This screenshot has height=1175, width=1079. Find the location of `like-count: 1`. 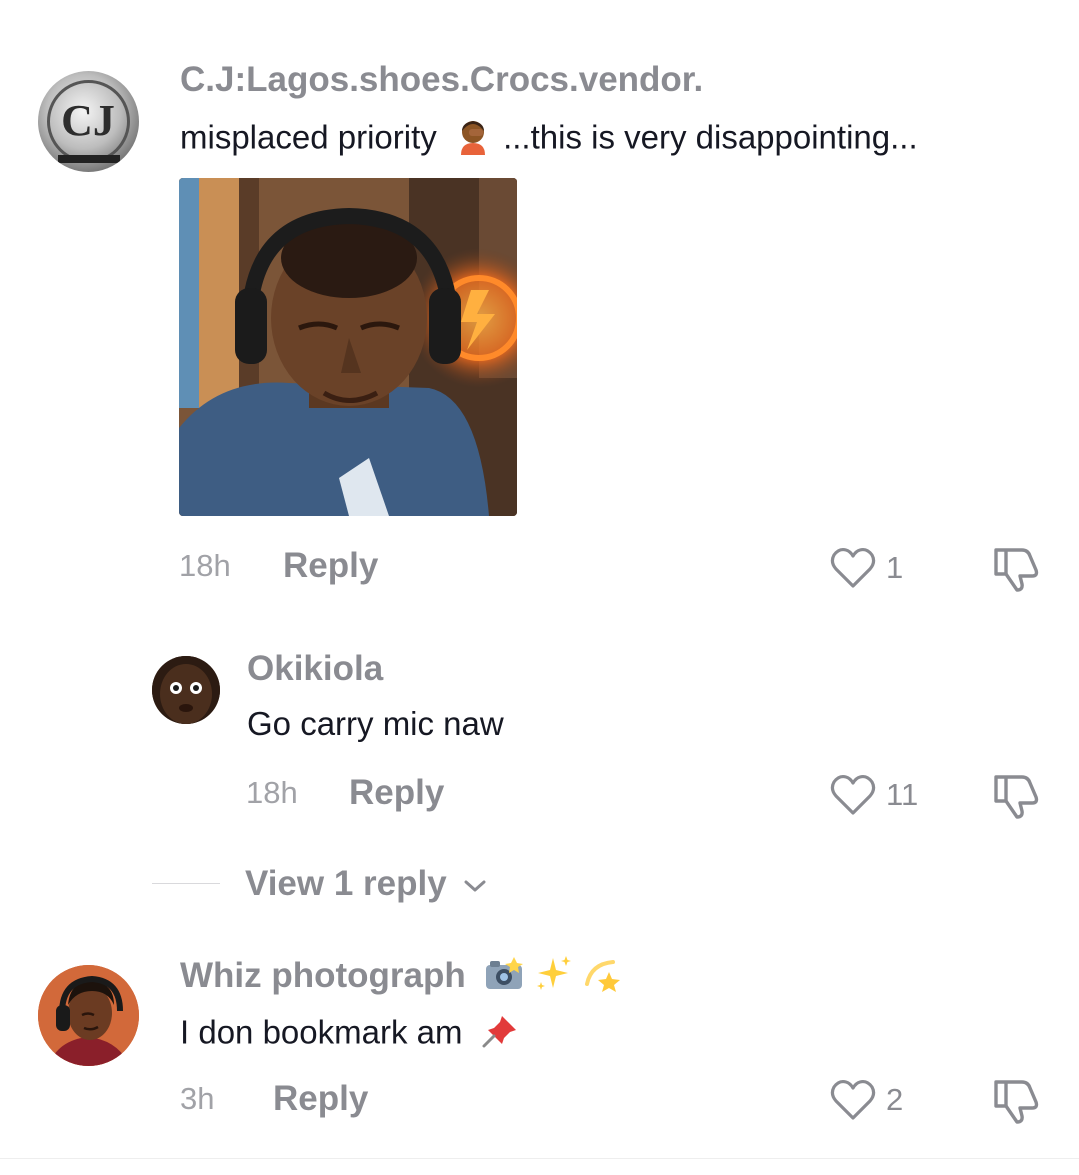

like-count: 1 is located at coordinates (895, 567).